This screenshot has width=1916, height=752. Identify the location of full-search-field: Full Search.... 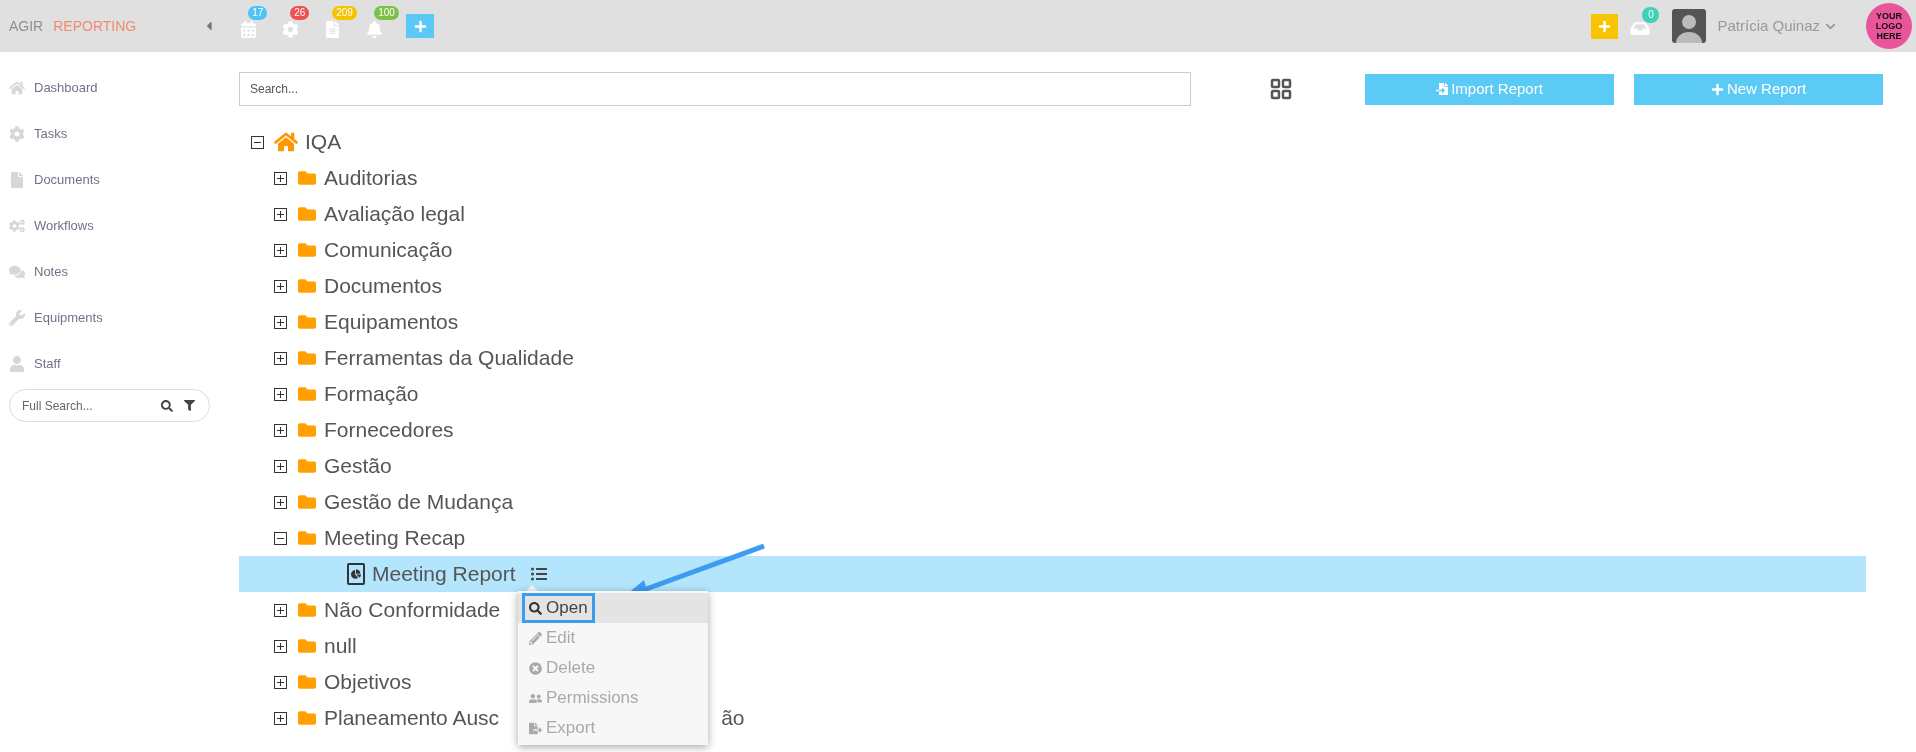
(109, 405).